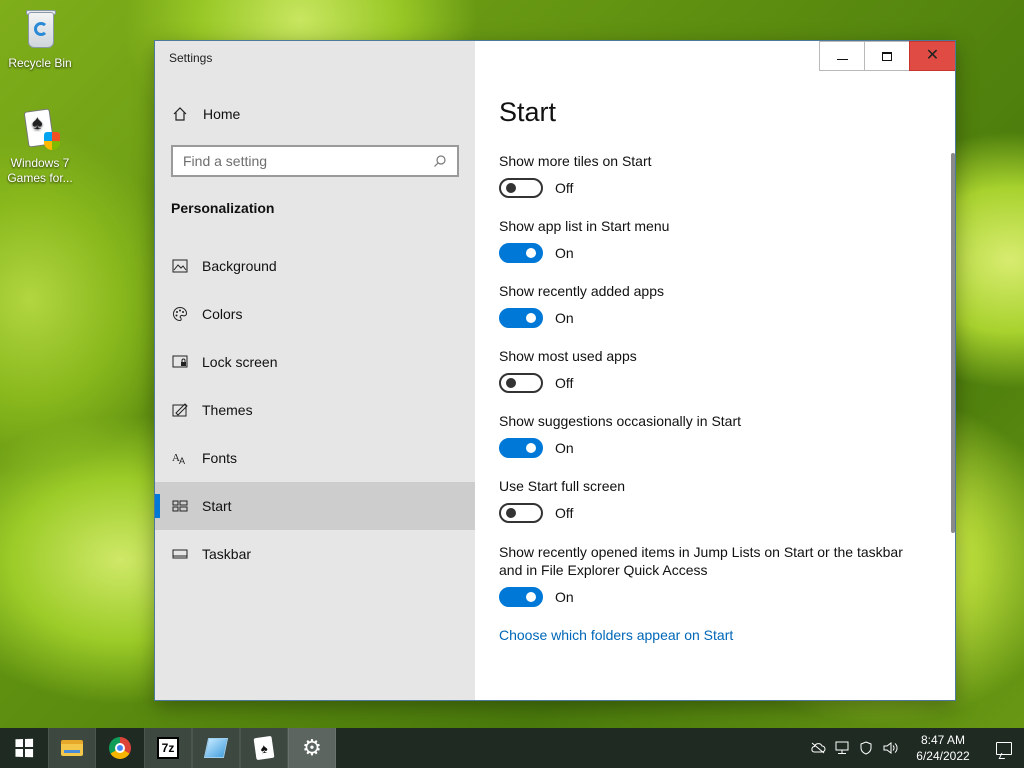 This screenshot has height=768, width=1024. I want to click on windows-logo-icon, so click(24, 748).